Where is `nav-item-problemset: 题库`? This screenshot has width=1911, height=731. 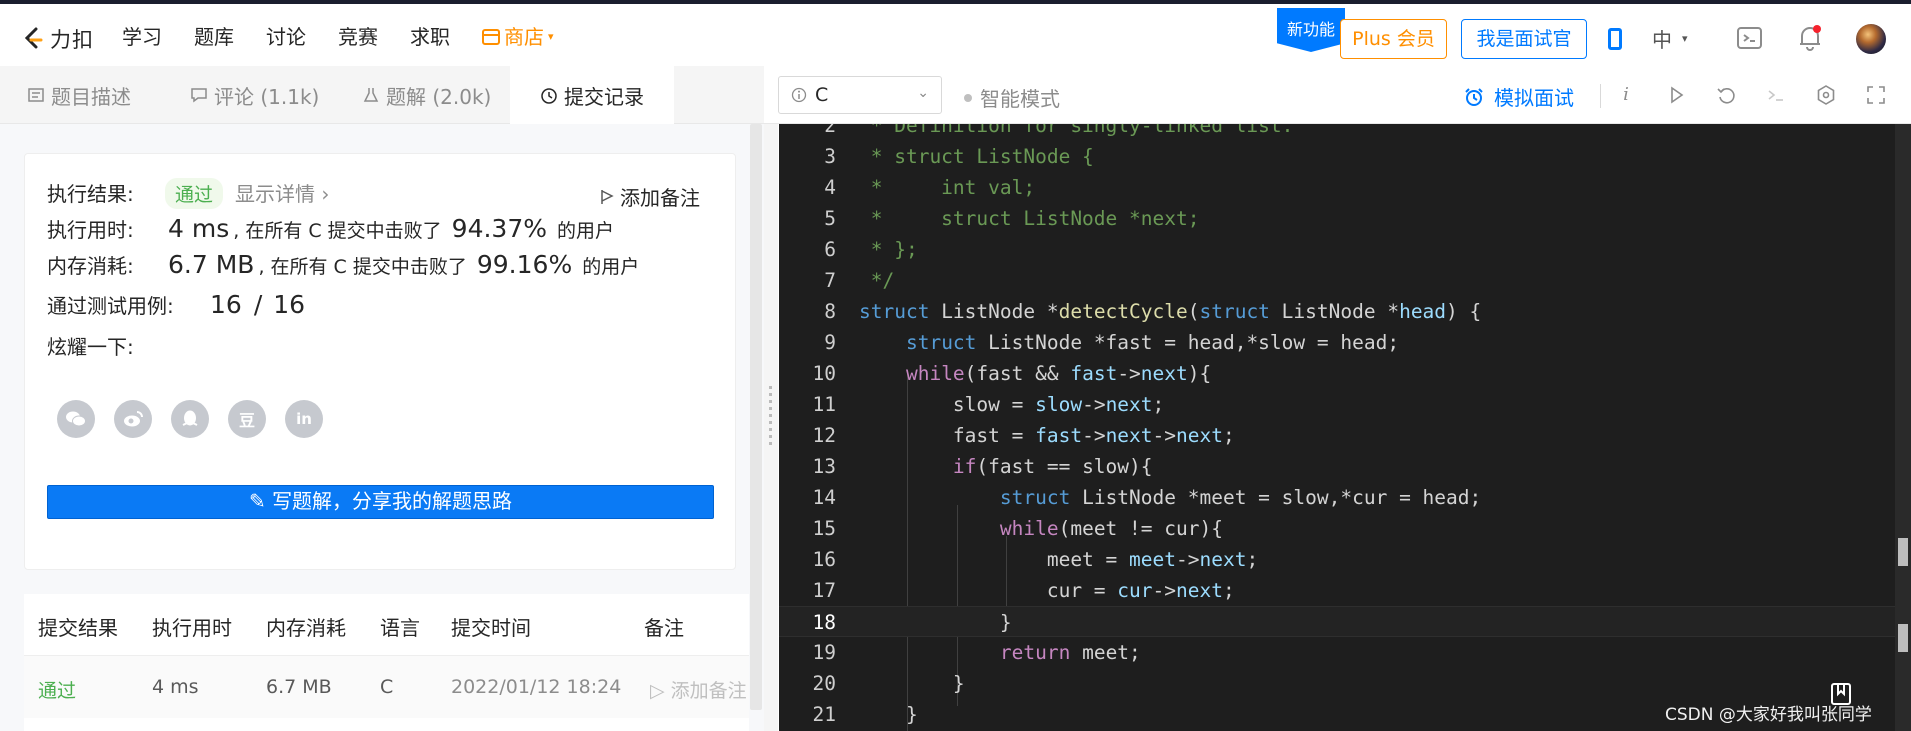
nav-item-problemset: 题库 is located at coordinates (214, 37).